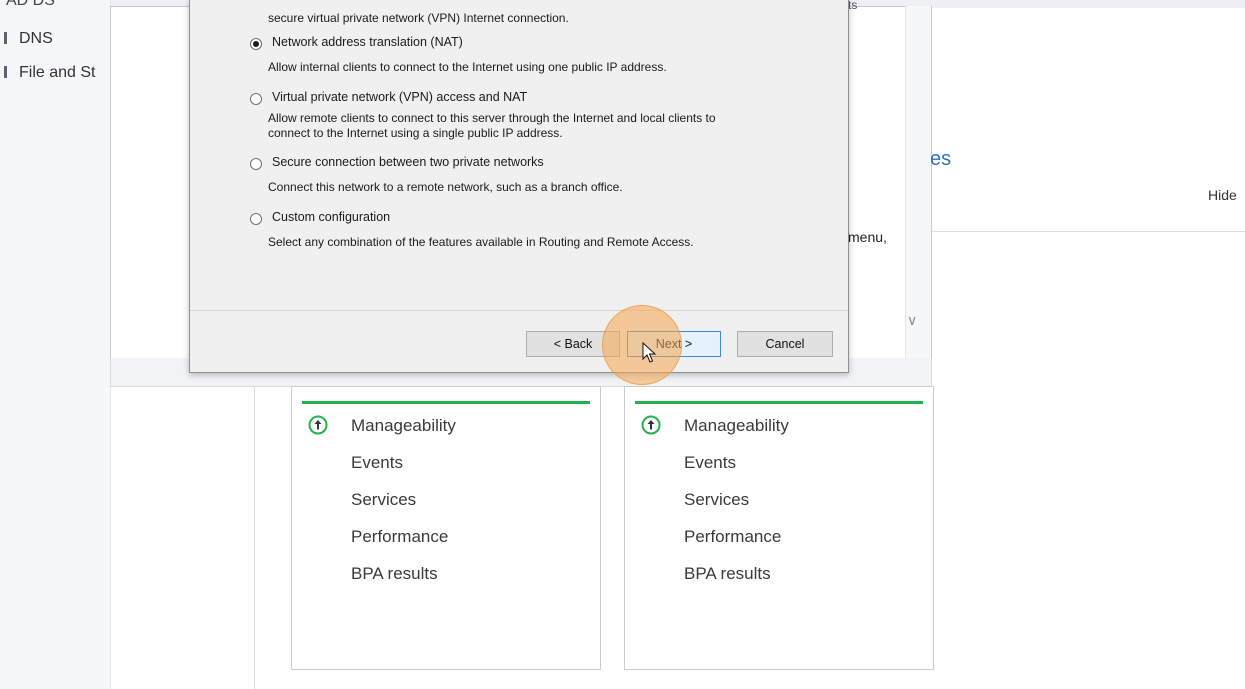 The width and height of the screenshot is (1245, 689). Describe the element at coordinates (853, 6) in the screenshot. I see `background-text-fragment: ts` at that location.